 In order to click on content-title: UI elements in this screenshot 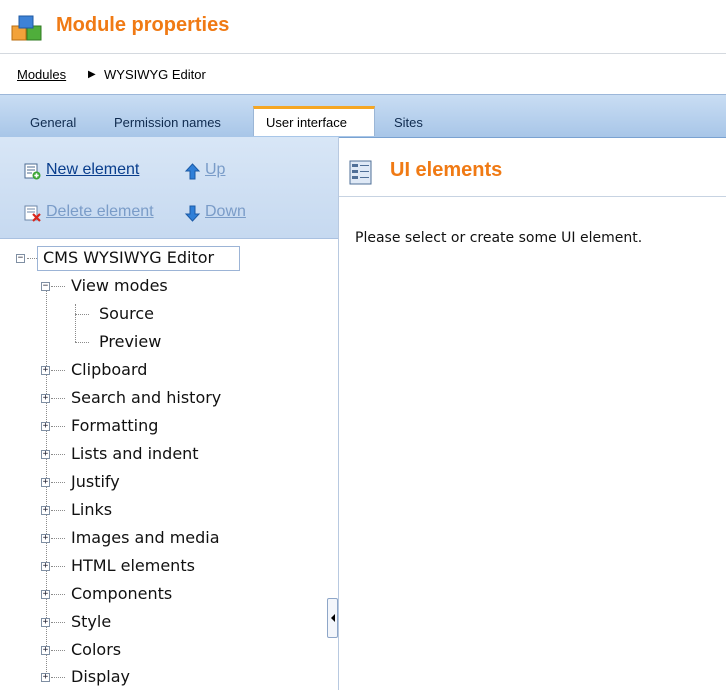, I will do `click(446, 170)`.